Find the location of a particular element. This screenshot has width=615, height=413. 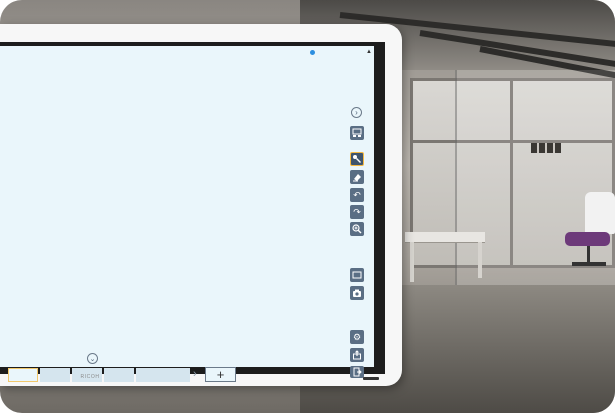

hand-pen-icon is located at coordinates (357, 159).